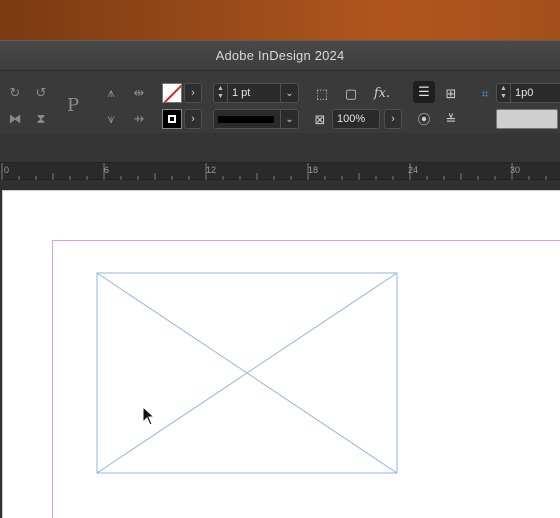 The width and height of the screenshot is (560, 518). I want to click on ruler-label: 24, so click(413, 170).